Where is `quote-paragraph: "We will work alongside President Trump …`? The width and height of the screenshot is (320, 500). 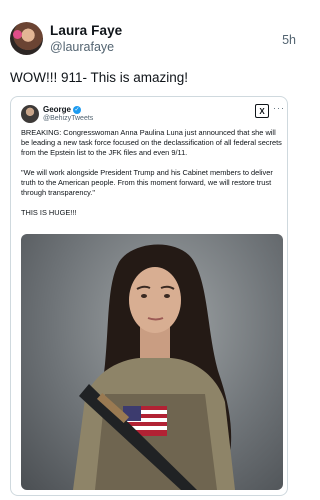 quote-paragraph: "We will work alongside President Trump … is located at coordinates (147, 182).